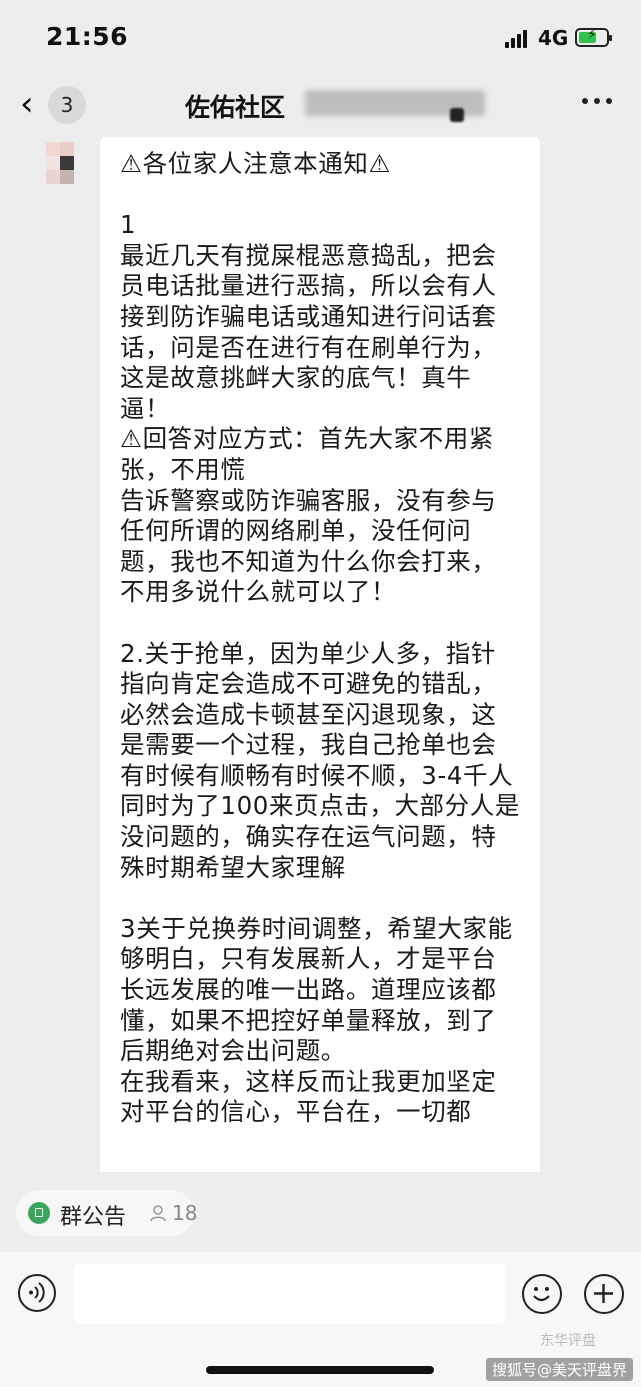  Describe the element at coordinates (68, 164) in the screenshot. I see `sender-avatar` at that location.